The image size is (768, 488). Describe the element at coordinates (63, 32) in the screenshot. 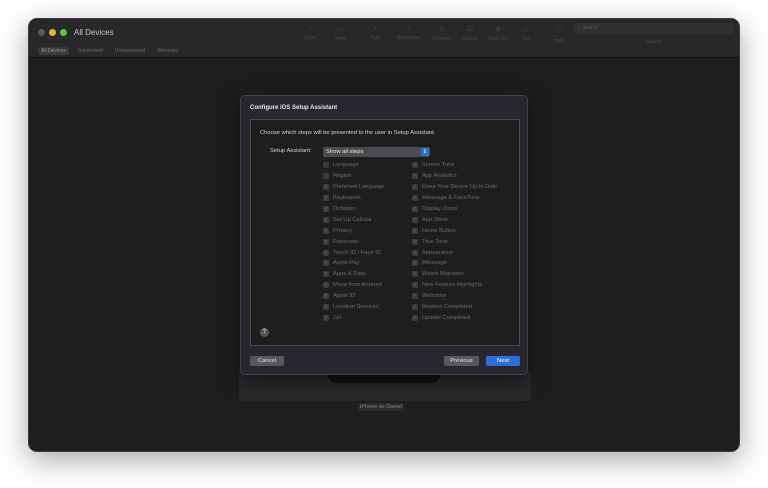

I see `zoom-button` at that location.